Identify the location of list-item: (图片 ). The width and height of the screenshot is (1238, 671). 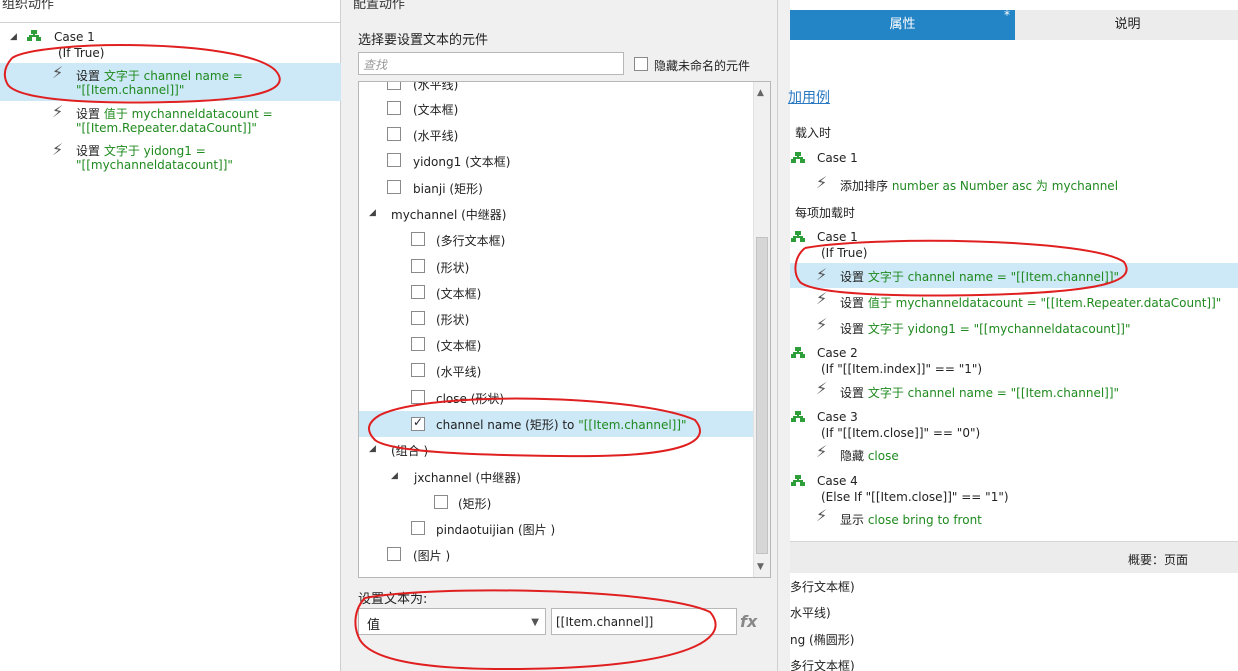
(556, 555).